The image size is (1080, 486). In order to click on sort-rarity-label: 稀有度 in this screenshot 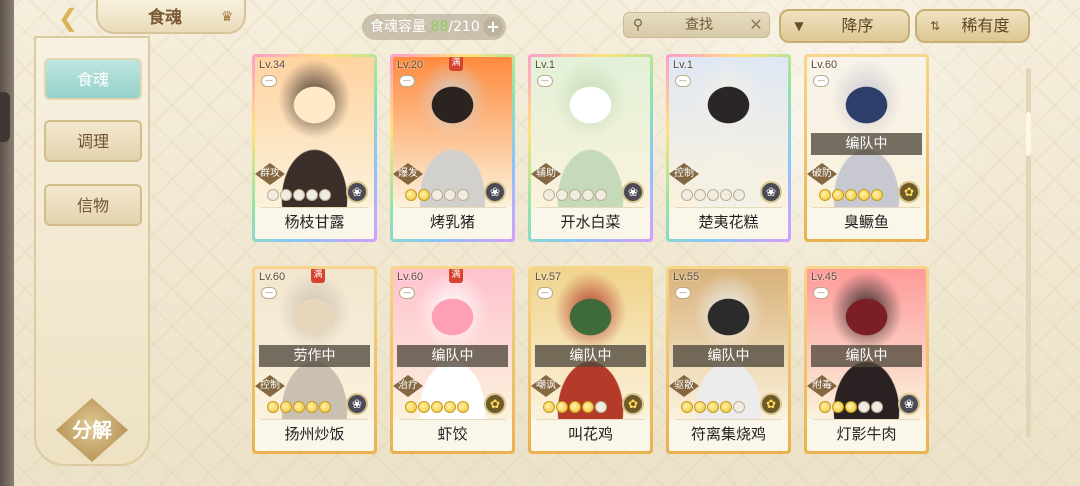, I will do `click(985, 25)`.